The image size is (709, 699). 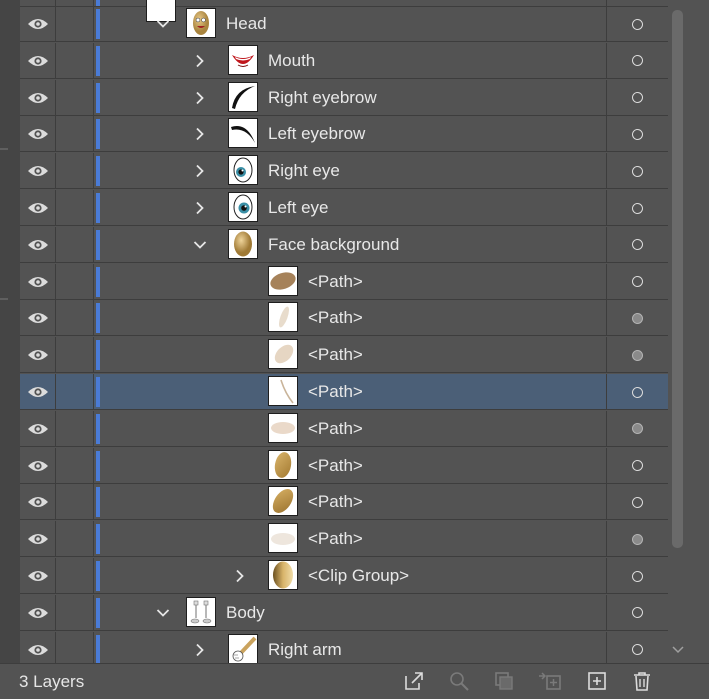 What do you see at coordinates (550, 681) in the screenshot?
I see `create-sublayer-icon` at bounding box center [550, 681].